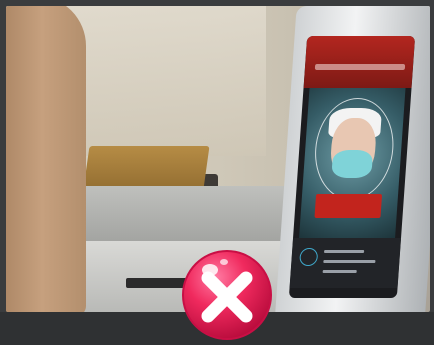 The height and width of the screenshot is (345, 434). I want to click on info-panel, so click(345, 263).